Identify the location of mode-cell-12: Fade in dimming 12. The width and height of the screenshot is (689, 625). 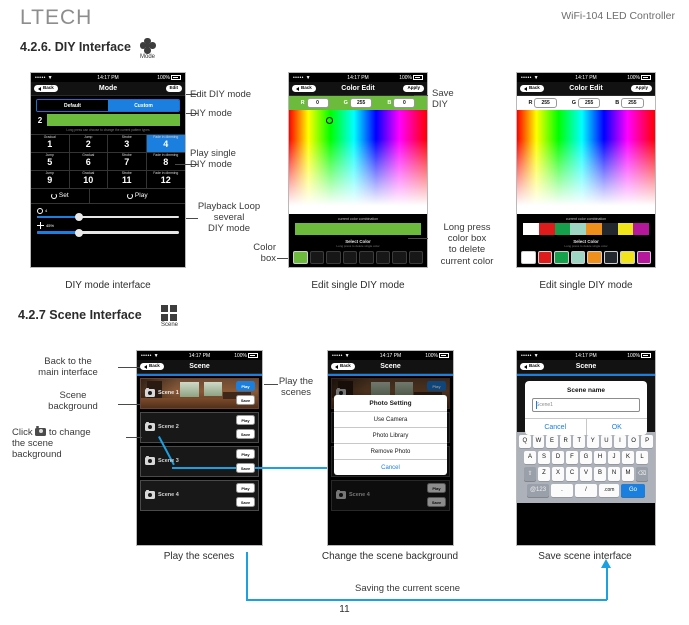
(165, 179).